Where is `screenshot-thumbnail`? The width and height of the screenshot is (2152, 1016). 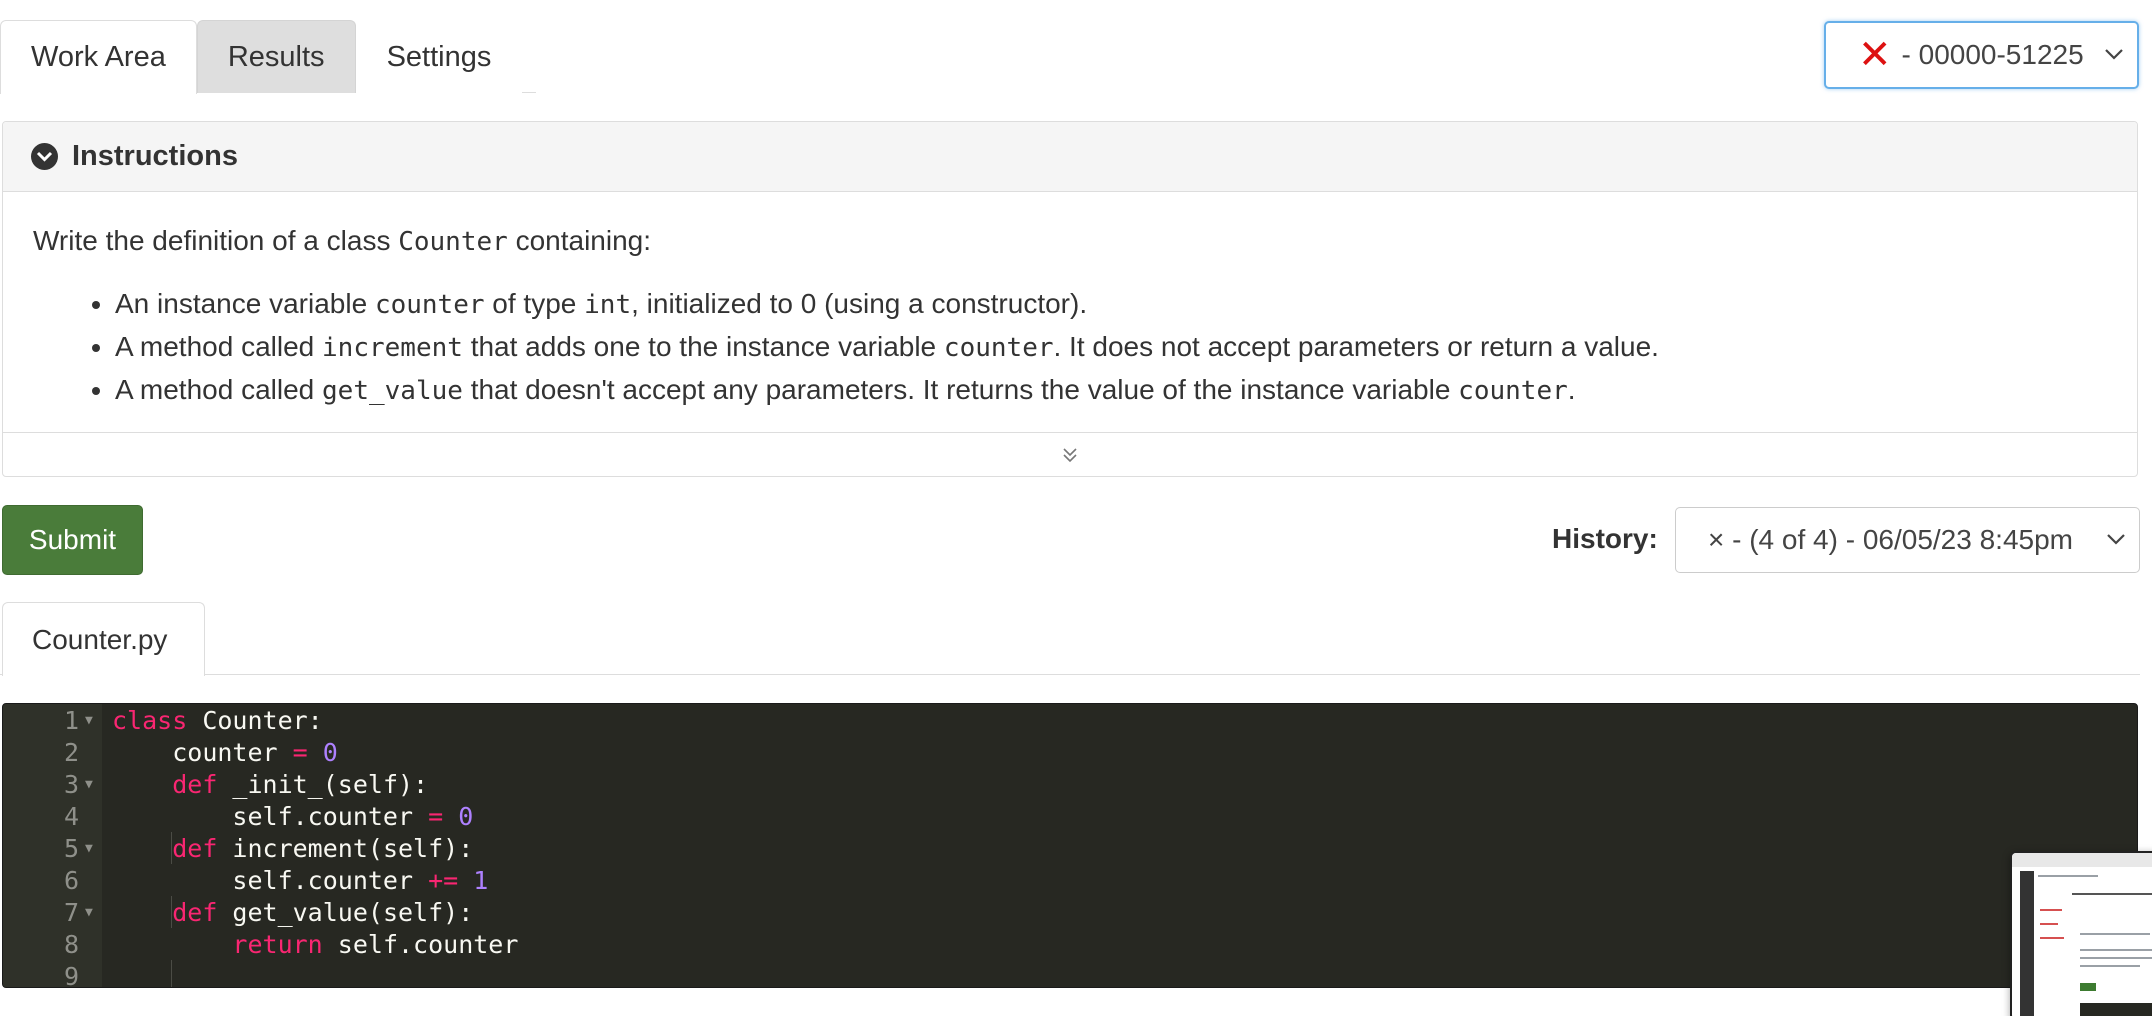
screenshot-thumbnail is located at coordinates (2081, 933).